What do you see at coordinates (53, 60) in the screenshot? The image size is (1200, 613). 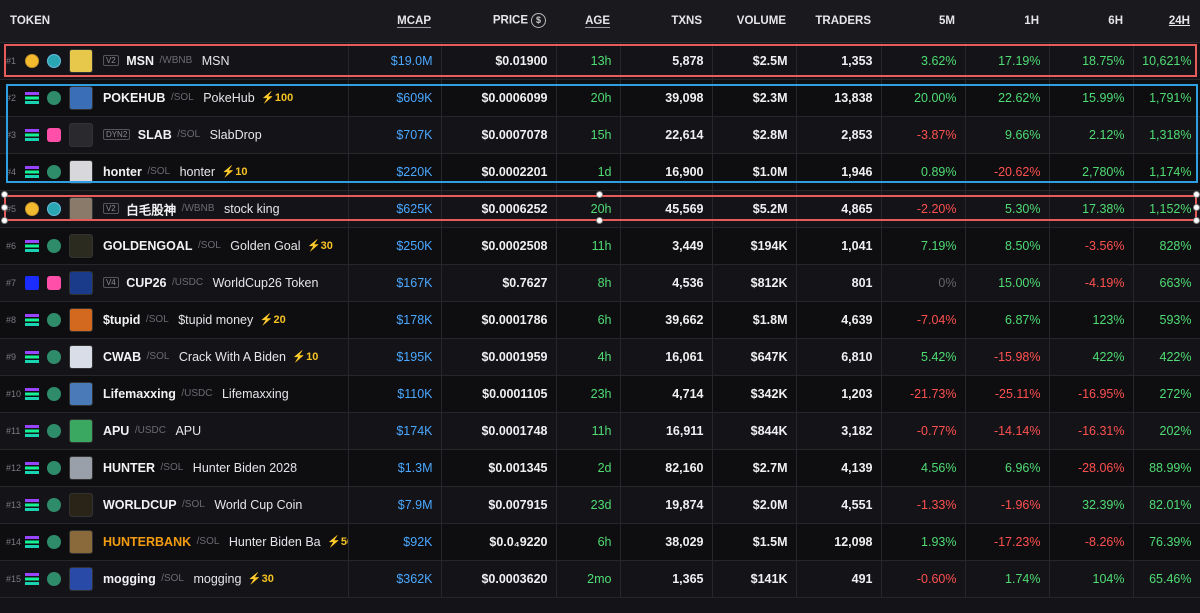 I see `pancakeswap-dex-icon` at bounding box center [53, 60].